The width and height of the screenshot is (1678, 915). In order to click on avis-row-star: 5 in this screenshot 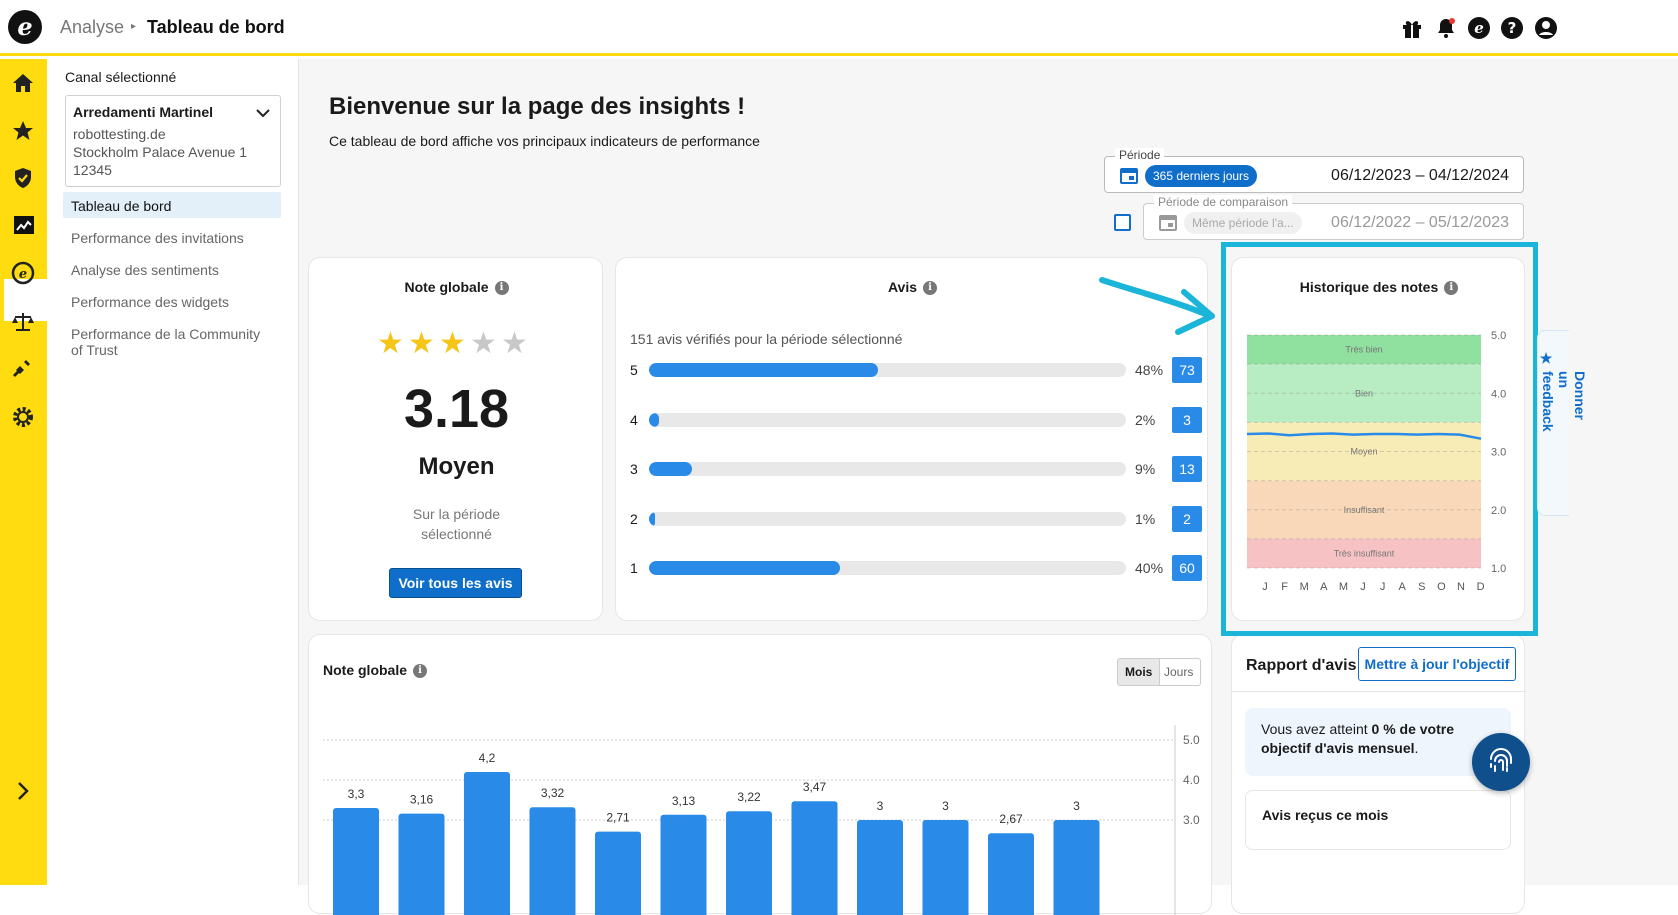, I will do `click(634, 370)`.